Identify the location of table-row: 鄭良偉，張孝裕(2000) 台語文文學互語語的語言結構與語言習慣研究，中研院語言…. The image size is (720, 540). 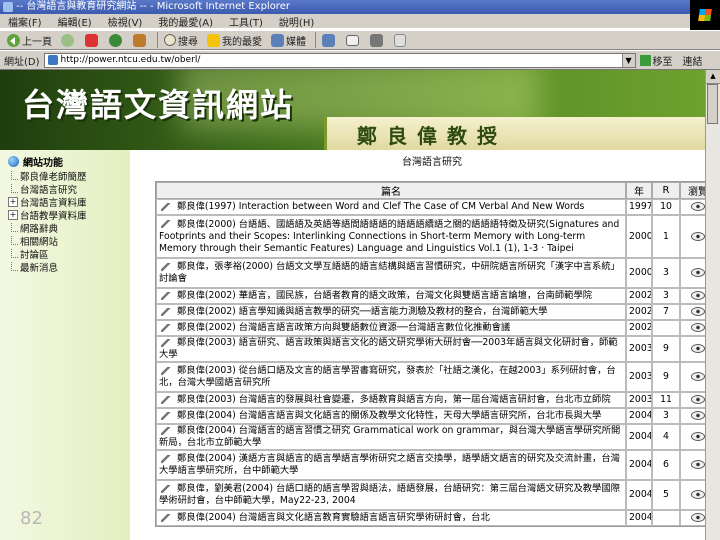
(436, 273).